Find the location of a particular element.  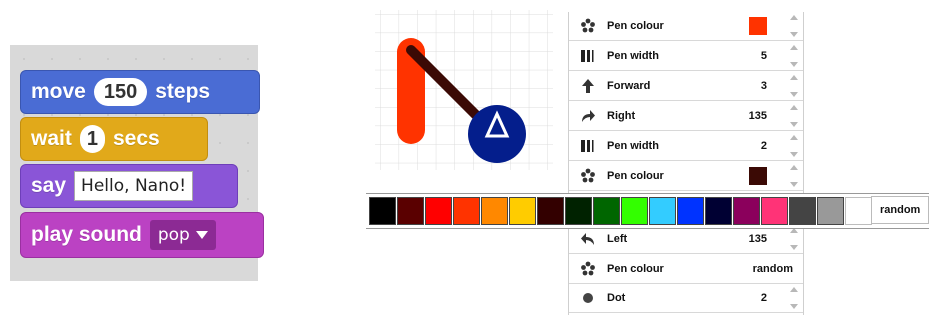

move-amount-input: 150 is located at coordinates (120, 92).